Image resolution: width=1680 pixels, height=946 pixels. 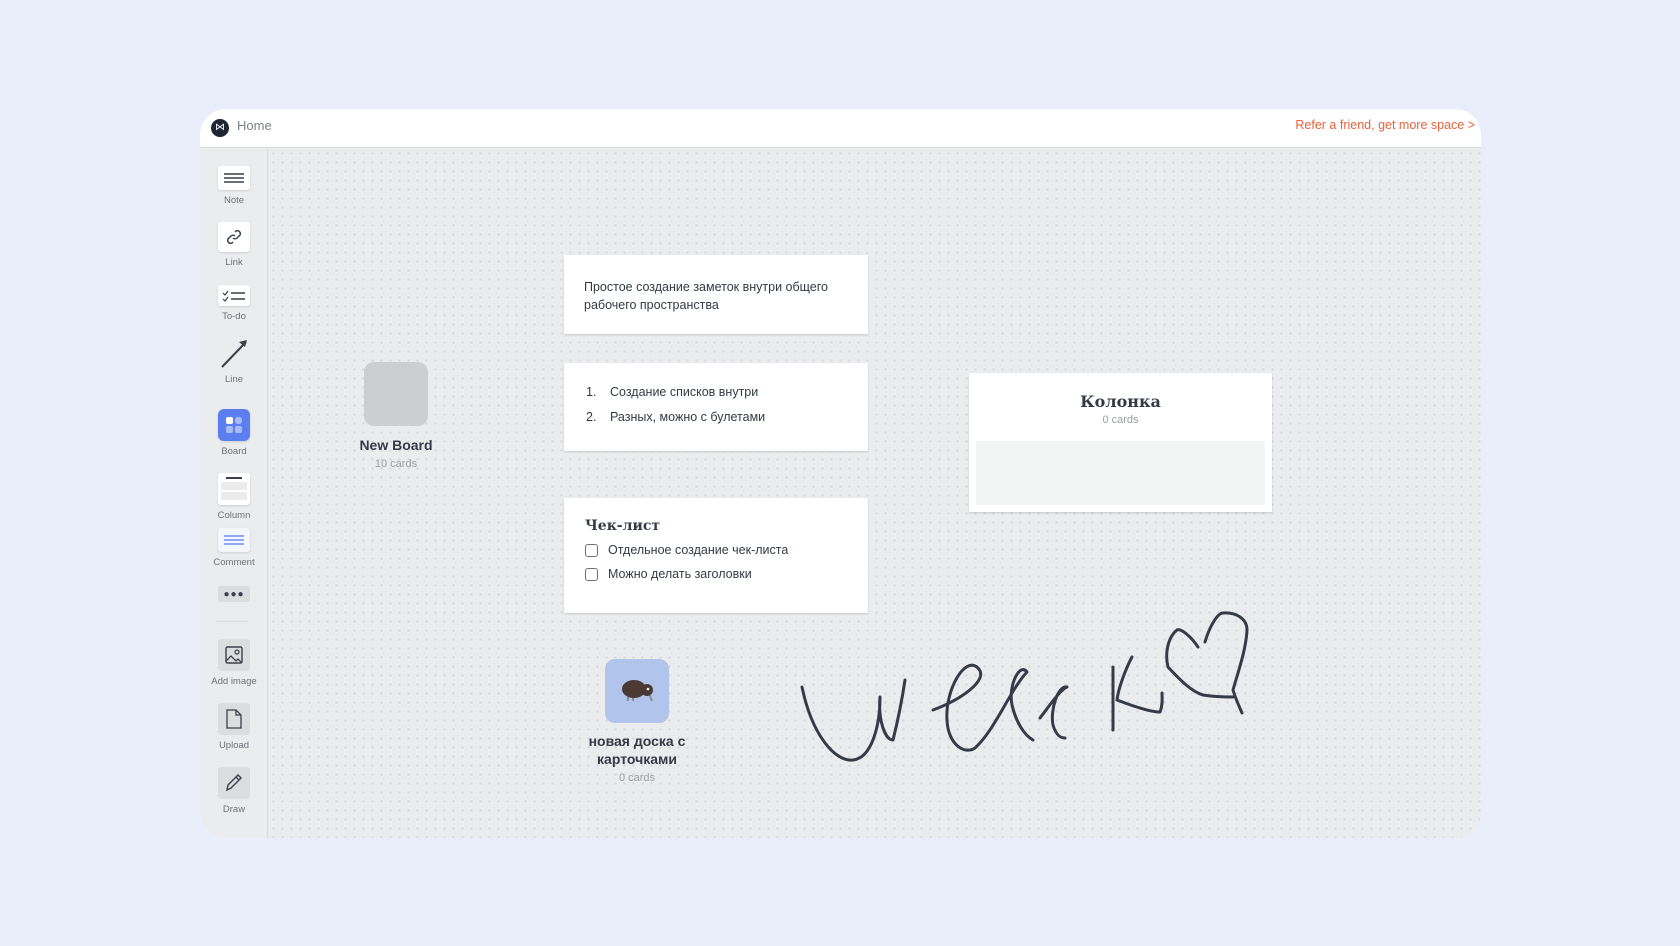 I want to click on file-icon, so click(x=234, y=719).